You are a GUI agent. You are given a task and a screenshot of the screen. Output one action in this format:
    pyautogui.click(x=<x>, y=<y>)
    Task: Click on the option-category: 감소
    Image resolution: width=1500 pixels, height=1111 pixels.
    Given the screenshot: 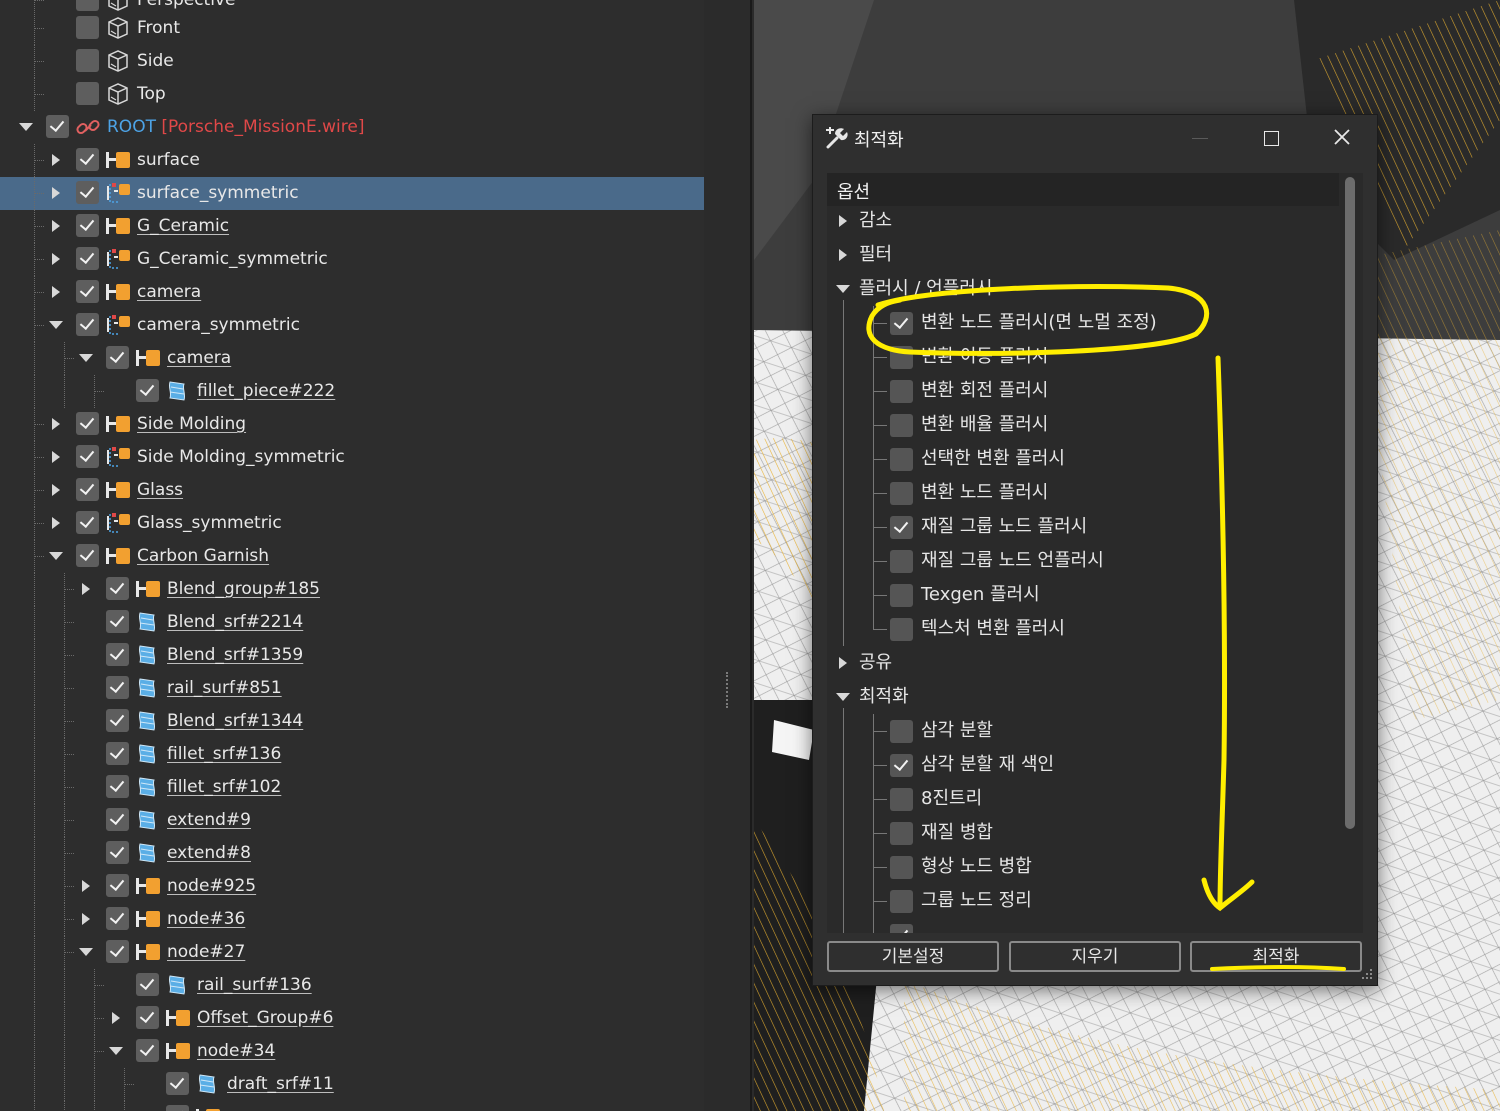 What is the action you would take?
    pyautogui.click(x=1083, y=221)
    